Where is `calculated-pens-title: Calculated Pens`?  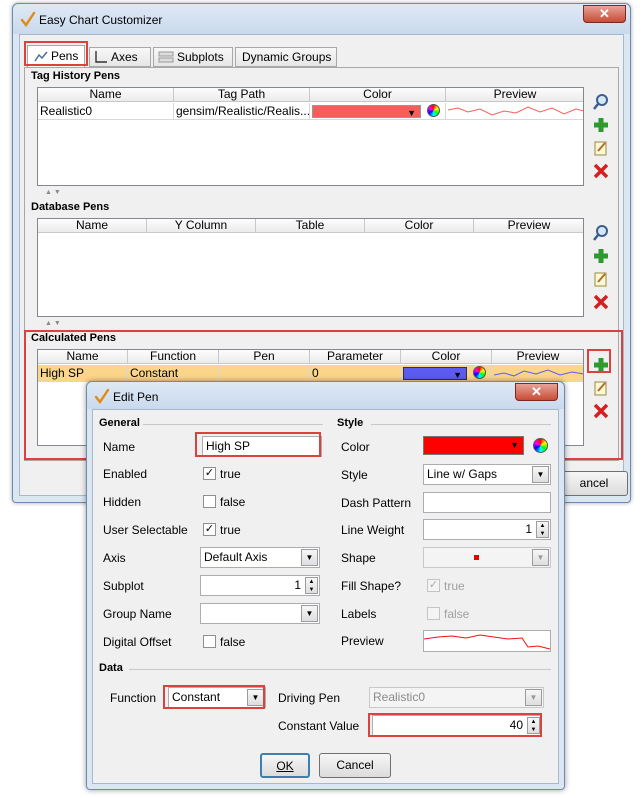 calculated-pens-title: Calculated Pens is located at coordinates (73, 338).